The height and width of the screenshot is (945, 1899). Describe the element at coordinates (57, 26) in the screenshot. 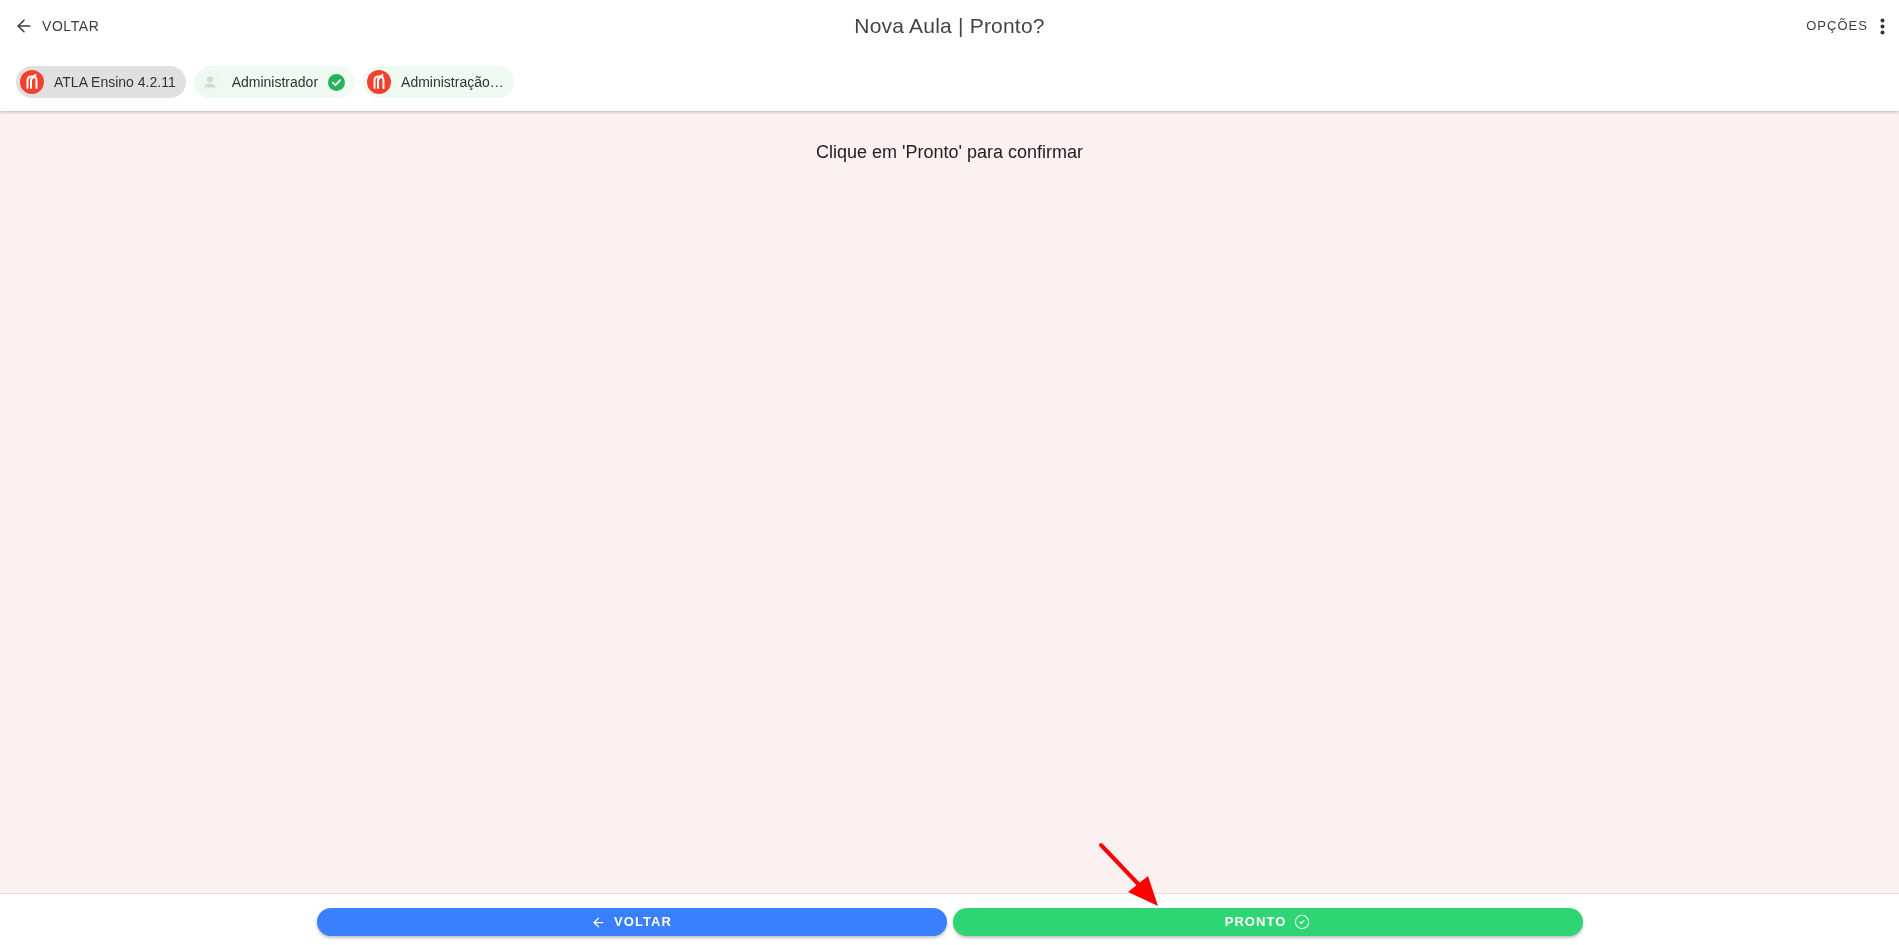

I see `back-link: VOLTAR` at that location.